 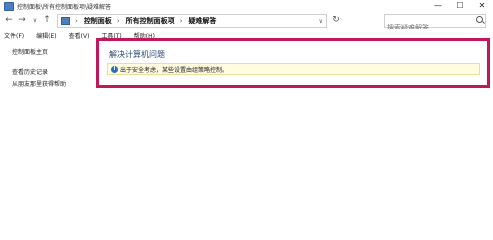 What do you see at coordinates (46, 35) in the screenshot?
I see `menu-edit: 编辑(E)` at bounding box center [46, 35].